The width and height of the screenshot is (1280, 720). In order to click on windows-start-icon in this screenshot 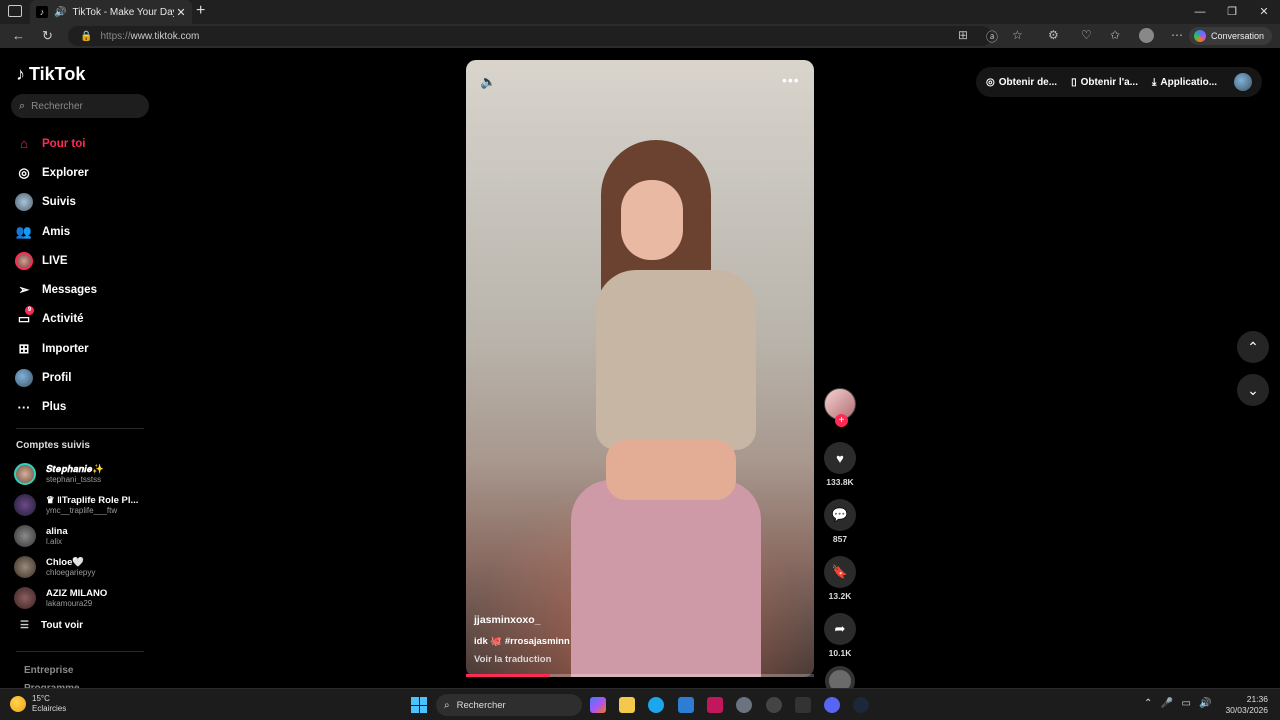, I will do `click(419, 705)`.